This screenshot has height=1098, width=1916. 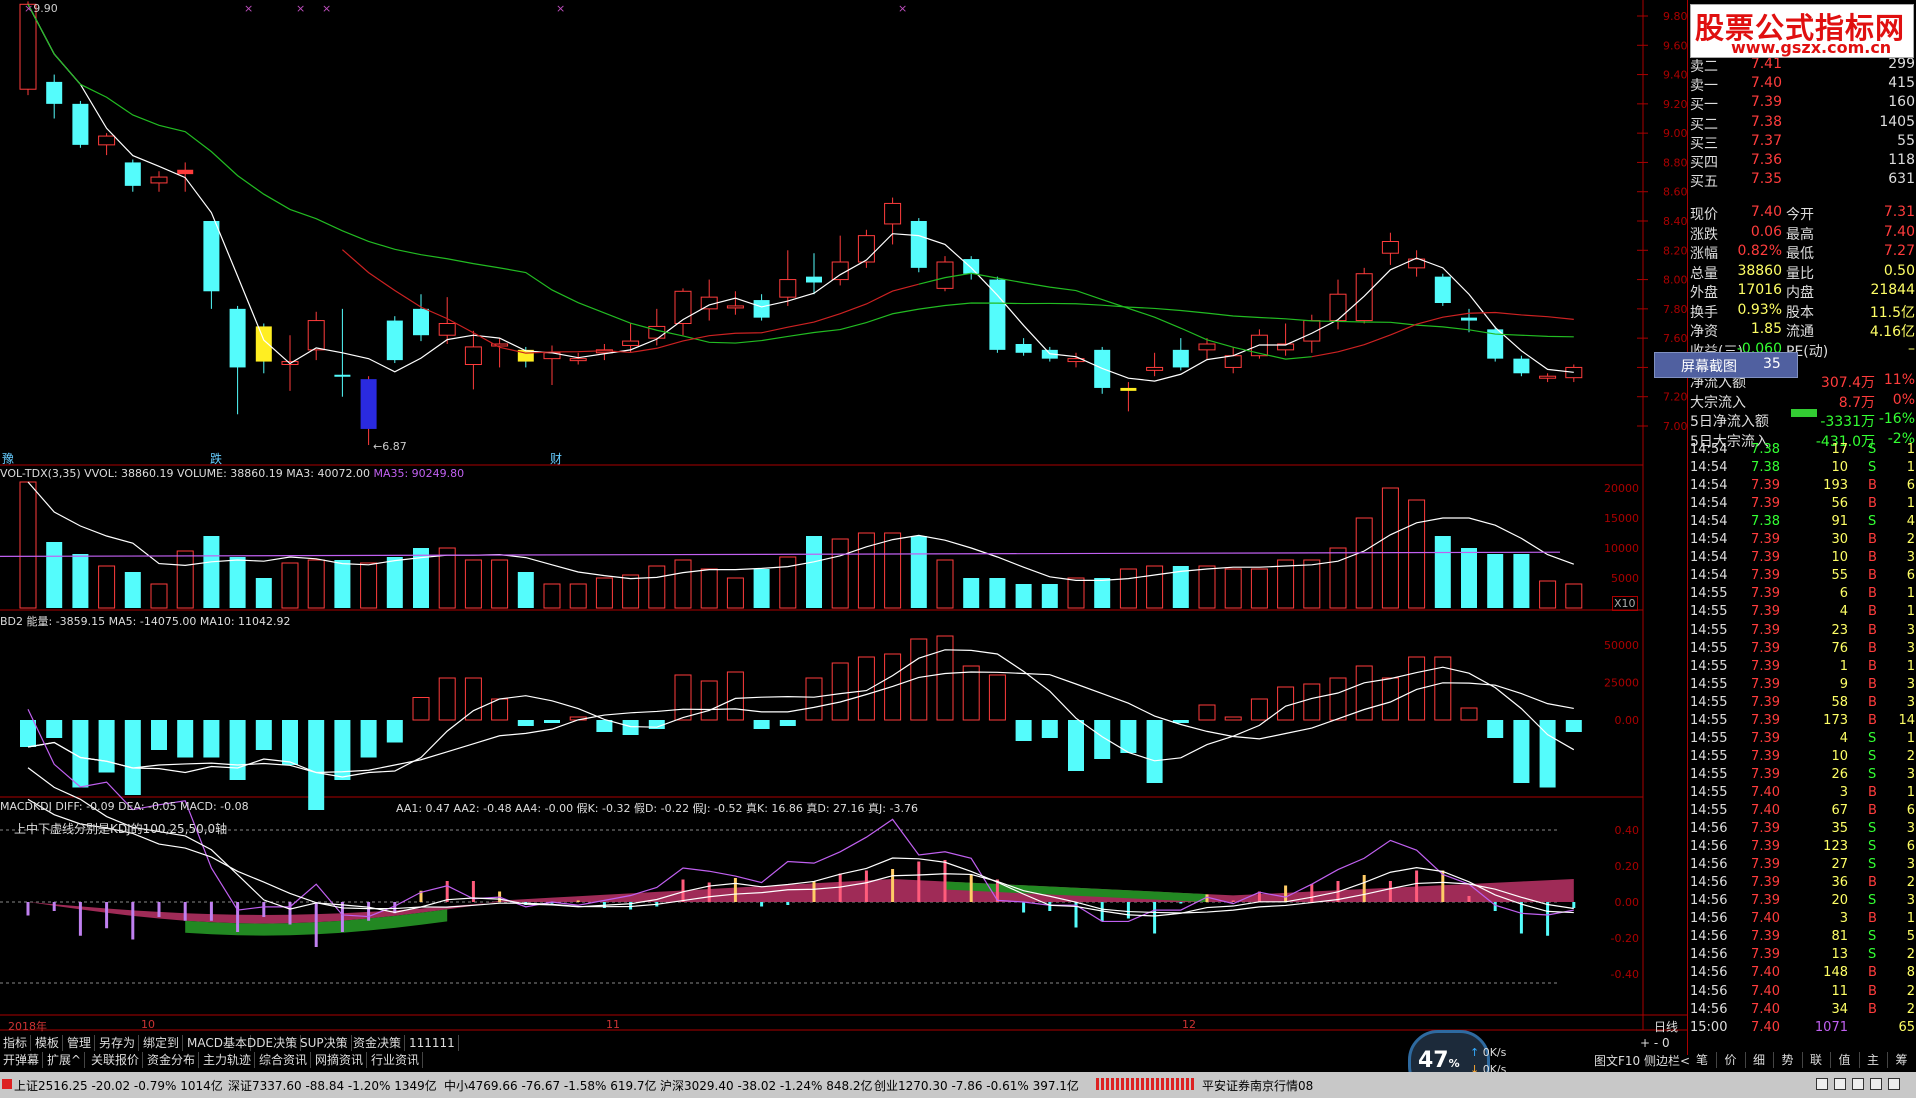 I want to click on index-sz: 深证7337.60 -88.84 -1.20% 1349亿, so click(x=332, y=1085).